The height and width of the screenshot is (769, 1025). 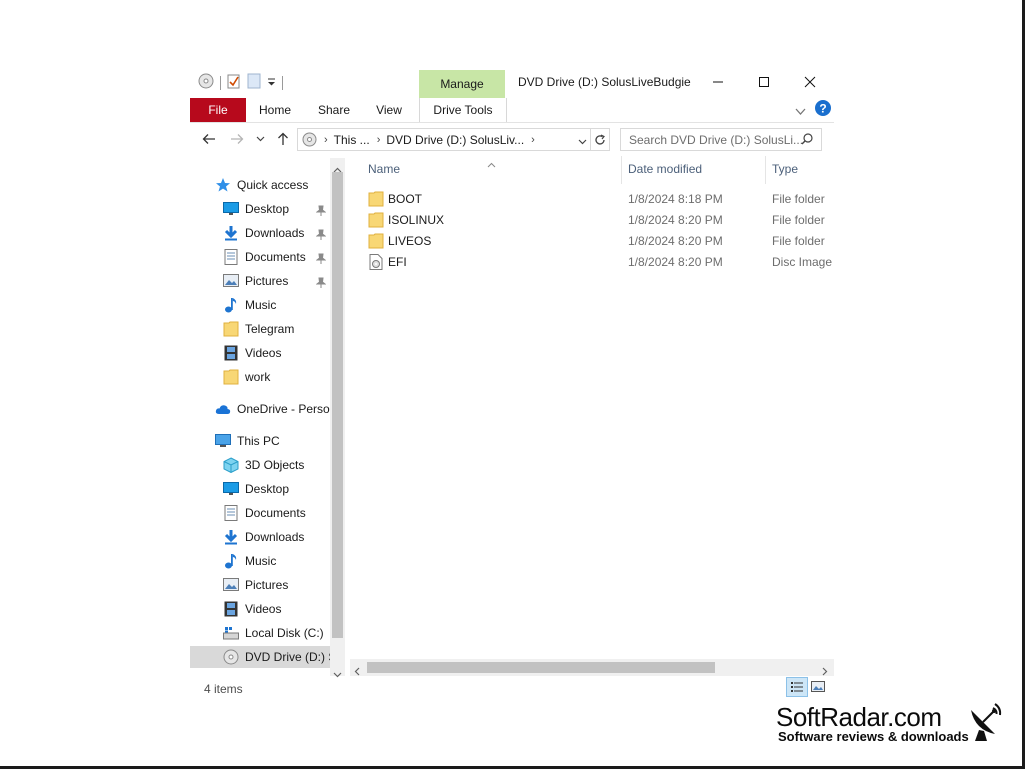 I want to click on nav-pc-dvd-drive: DVD Drive (D:) Sc, so click(x=266, y=657).